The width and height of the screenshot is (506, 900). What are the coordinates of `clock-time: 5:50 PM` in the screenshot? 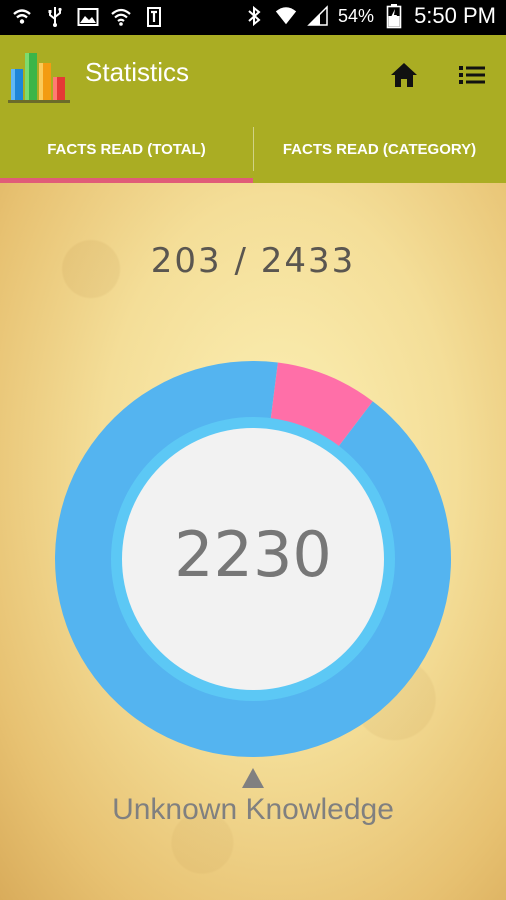 It's located at (455, 15).